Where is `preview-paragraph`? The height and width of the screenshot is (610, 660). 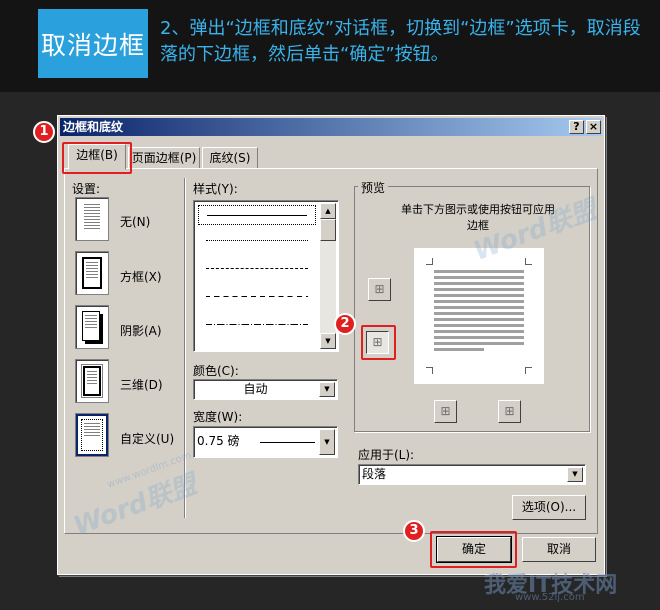
preview-paragraph is located at coordinates (479, 312).